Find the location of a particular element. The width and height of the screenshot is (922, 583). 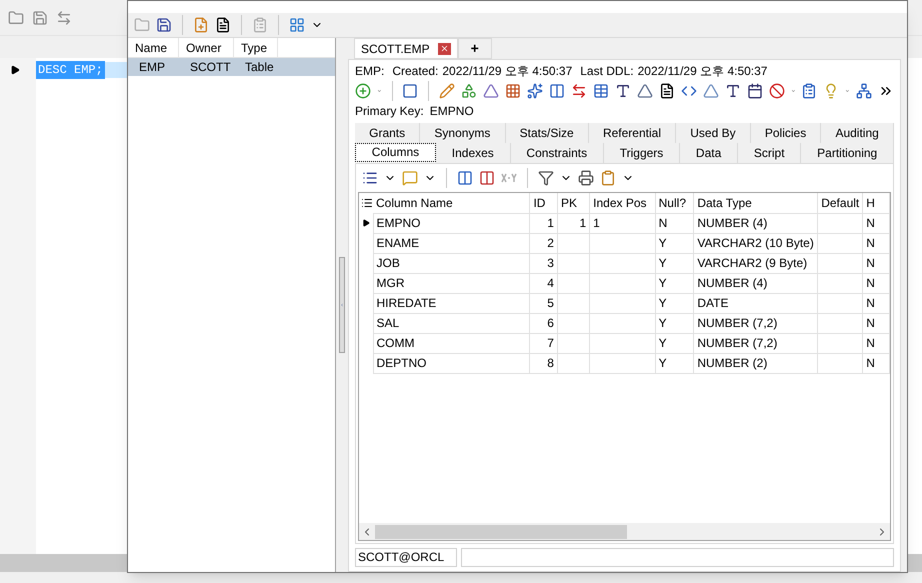

splitter-handle is located at coordinates (342, 305).